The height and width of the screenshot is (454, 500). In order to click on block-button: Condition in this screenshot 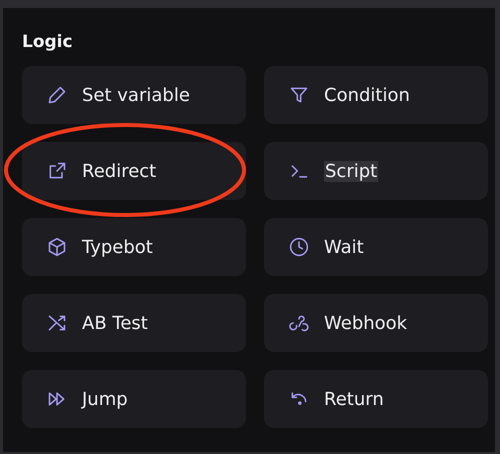, I will do `click(376, 95)`.